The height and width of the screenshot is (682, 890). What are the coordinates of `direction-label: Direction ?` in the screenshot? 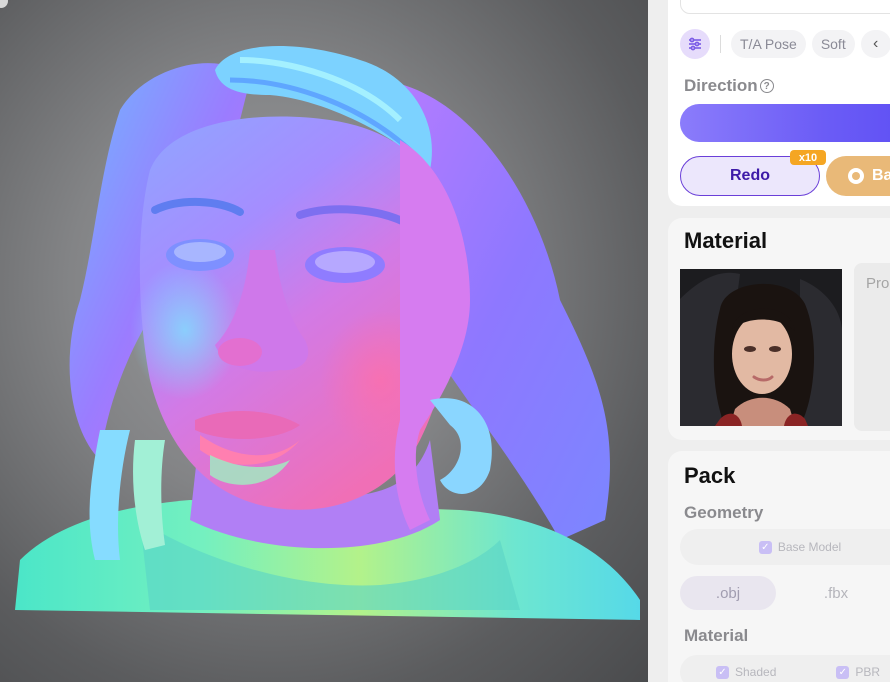 It's located at (729, 86).